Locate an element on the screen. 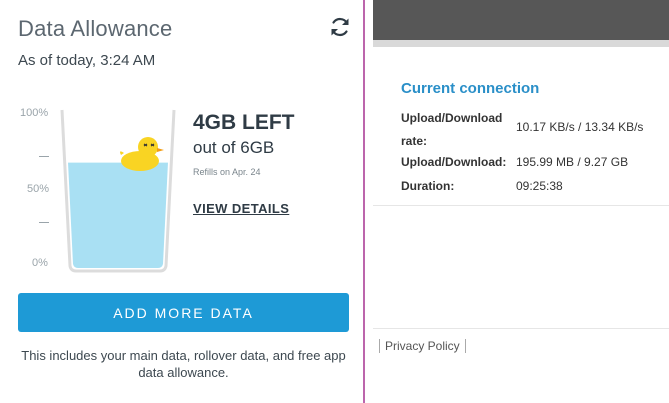  data-total: out of 6GB is located at coordinates (234, 147).